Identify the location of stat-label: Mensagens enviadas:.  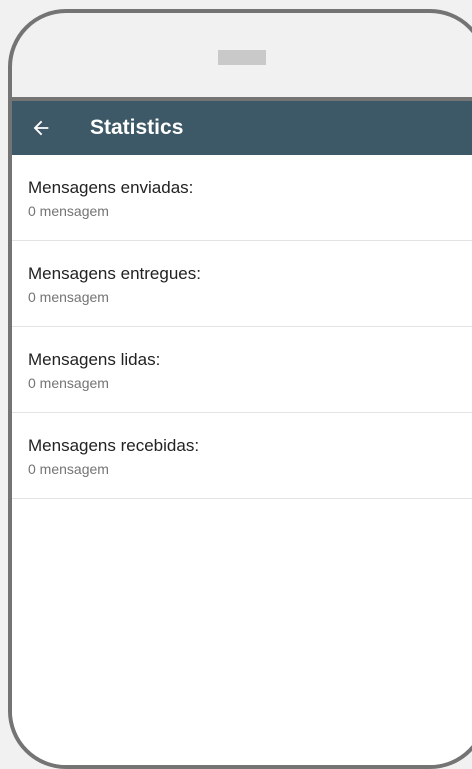
(111, 187).